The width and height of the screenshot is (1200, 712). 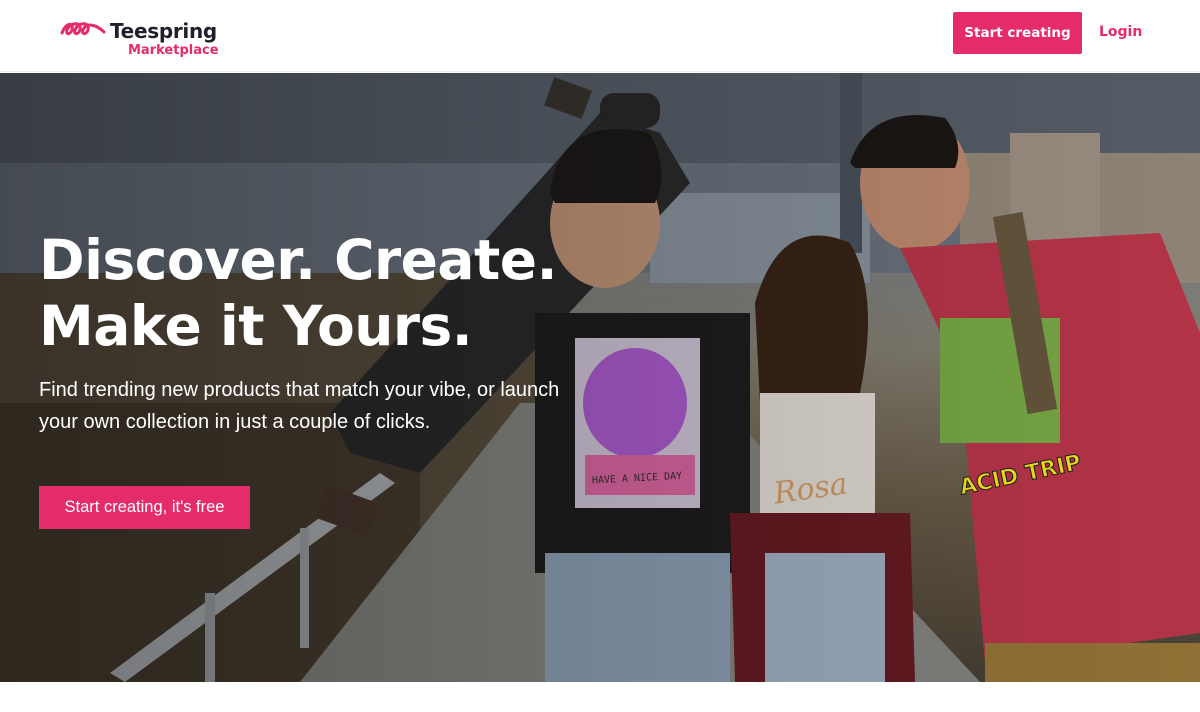 I want to click on shirt-print-have-a-nice-day: HAVE A NICE DAY, so click(x=637, y=479).